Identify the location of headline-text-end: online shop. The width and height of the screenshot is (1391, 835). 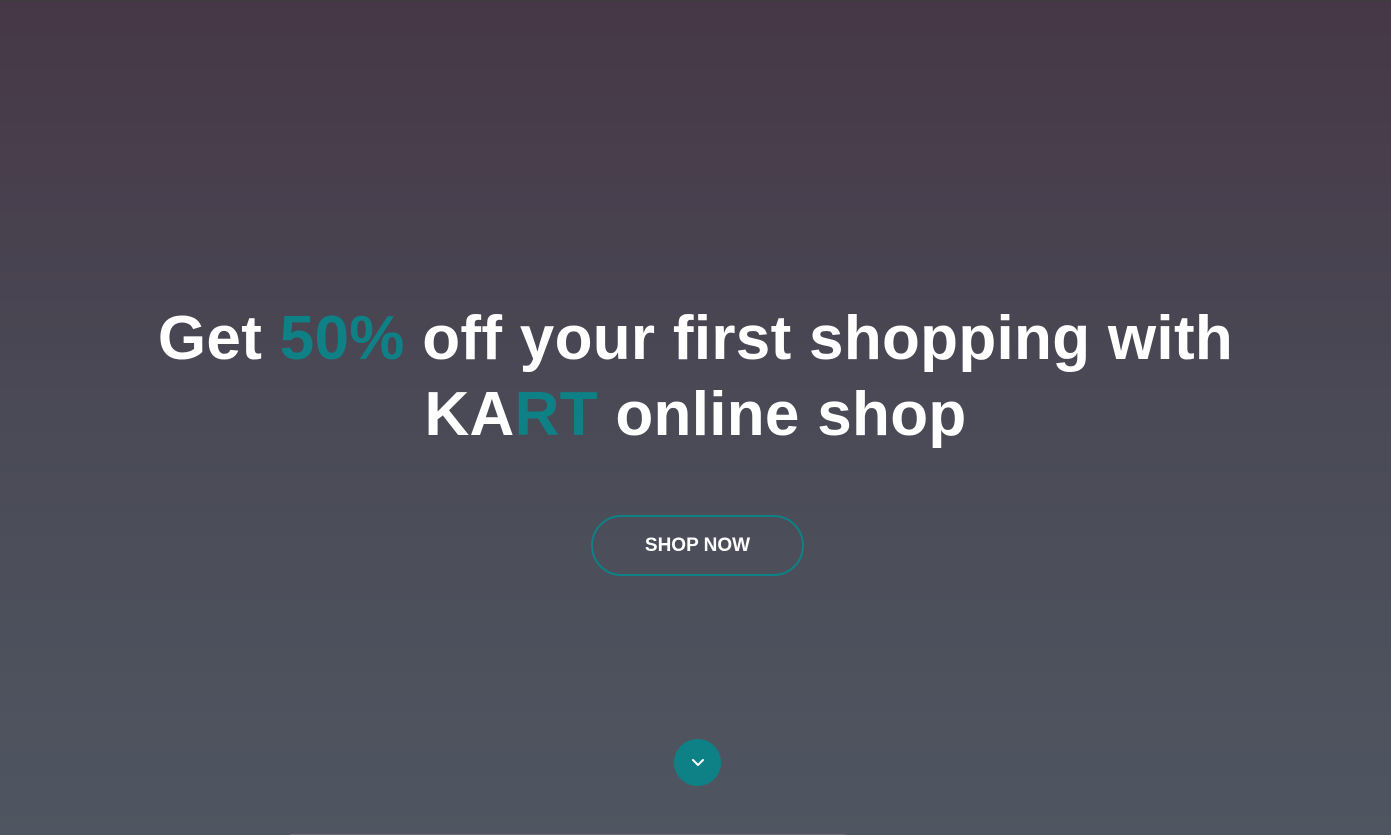
(782, 414).